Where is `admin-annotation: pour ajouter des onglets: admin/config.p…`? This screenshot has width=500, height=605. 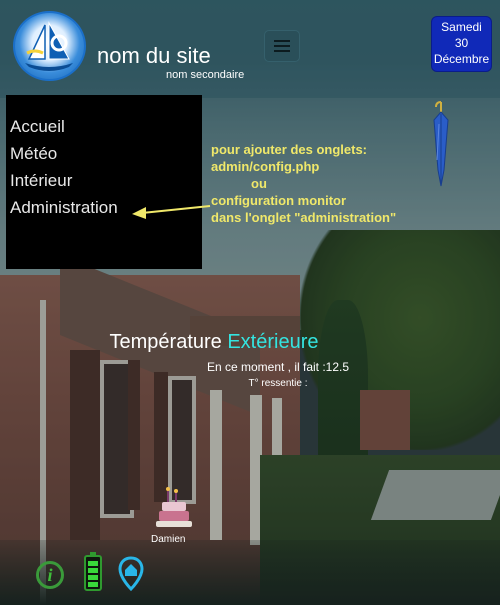
admin-annotation: pour ajouter des onglets: admin/config.p… is located at coordinates (303, 183).